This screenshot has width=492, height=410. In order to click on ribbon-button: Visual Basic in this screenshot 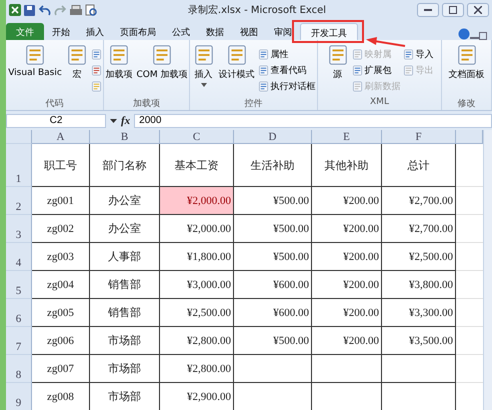, I will do `click(35, 69)`.